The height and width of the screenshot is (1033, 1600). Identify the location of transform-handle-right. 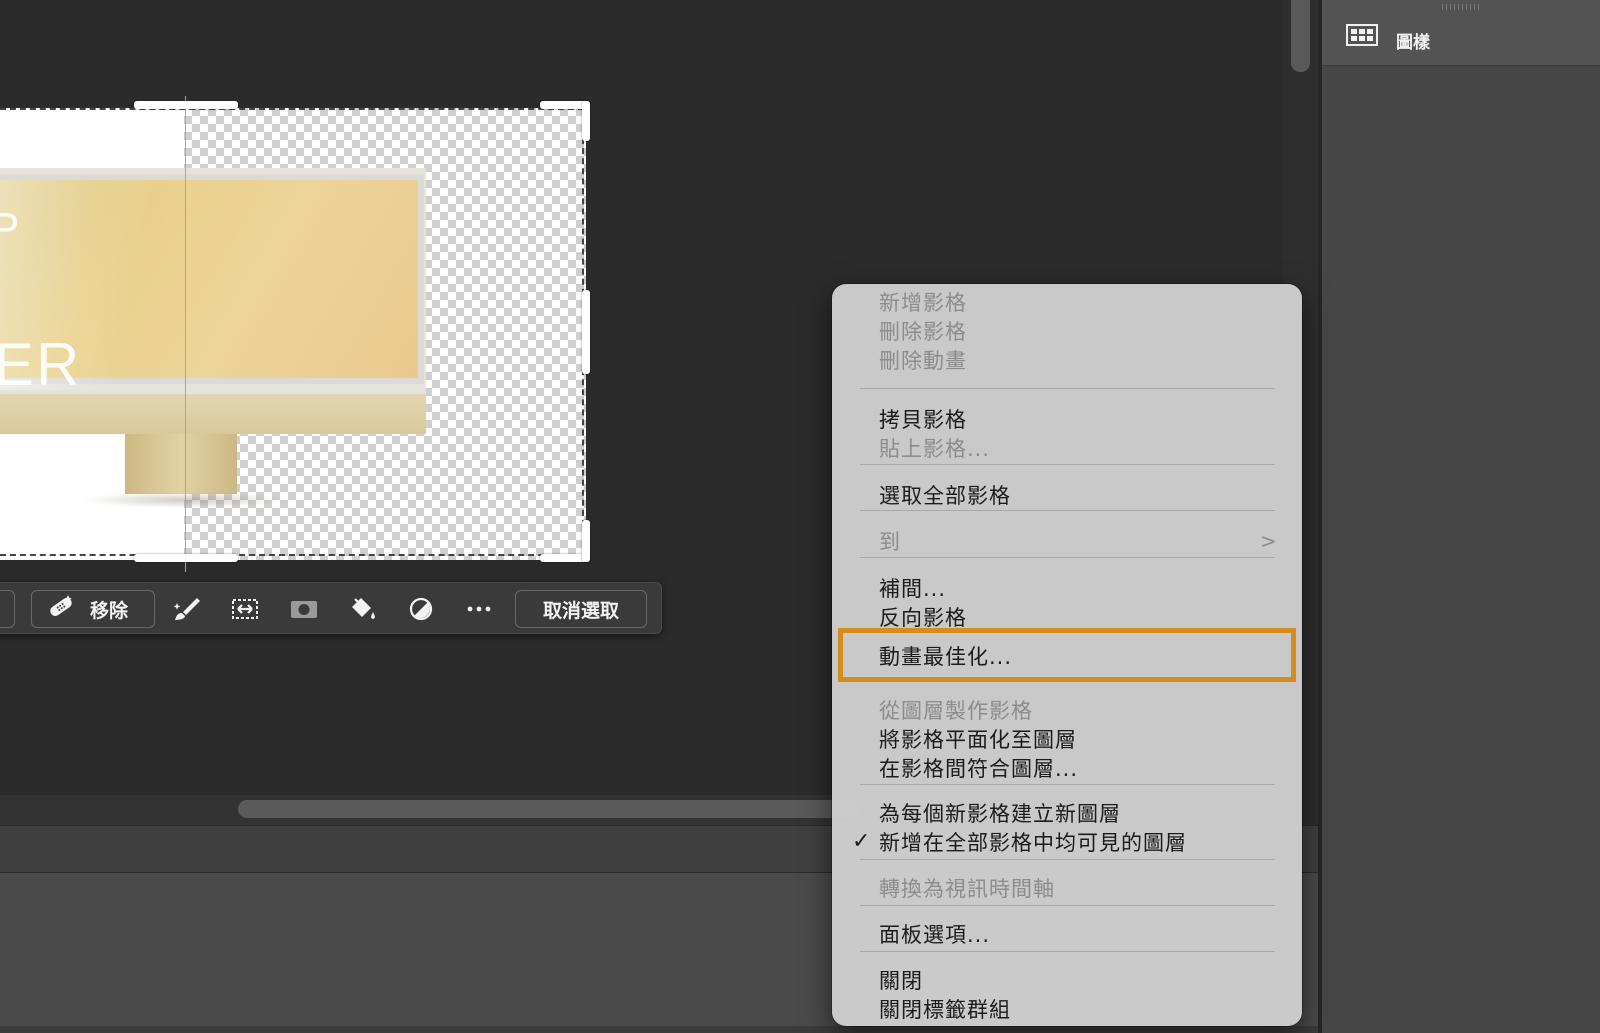
(586, 332).